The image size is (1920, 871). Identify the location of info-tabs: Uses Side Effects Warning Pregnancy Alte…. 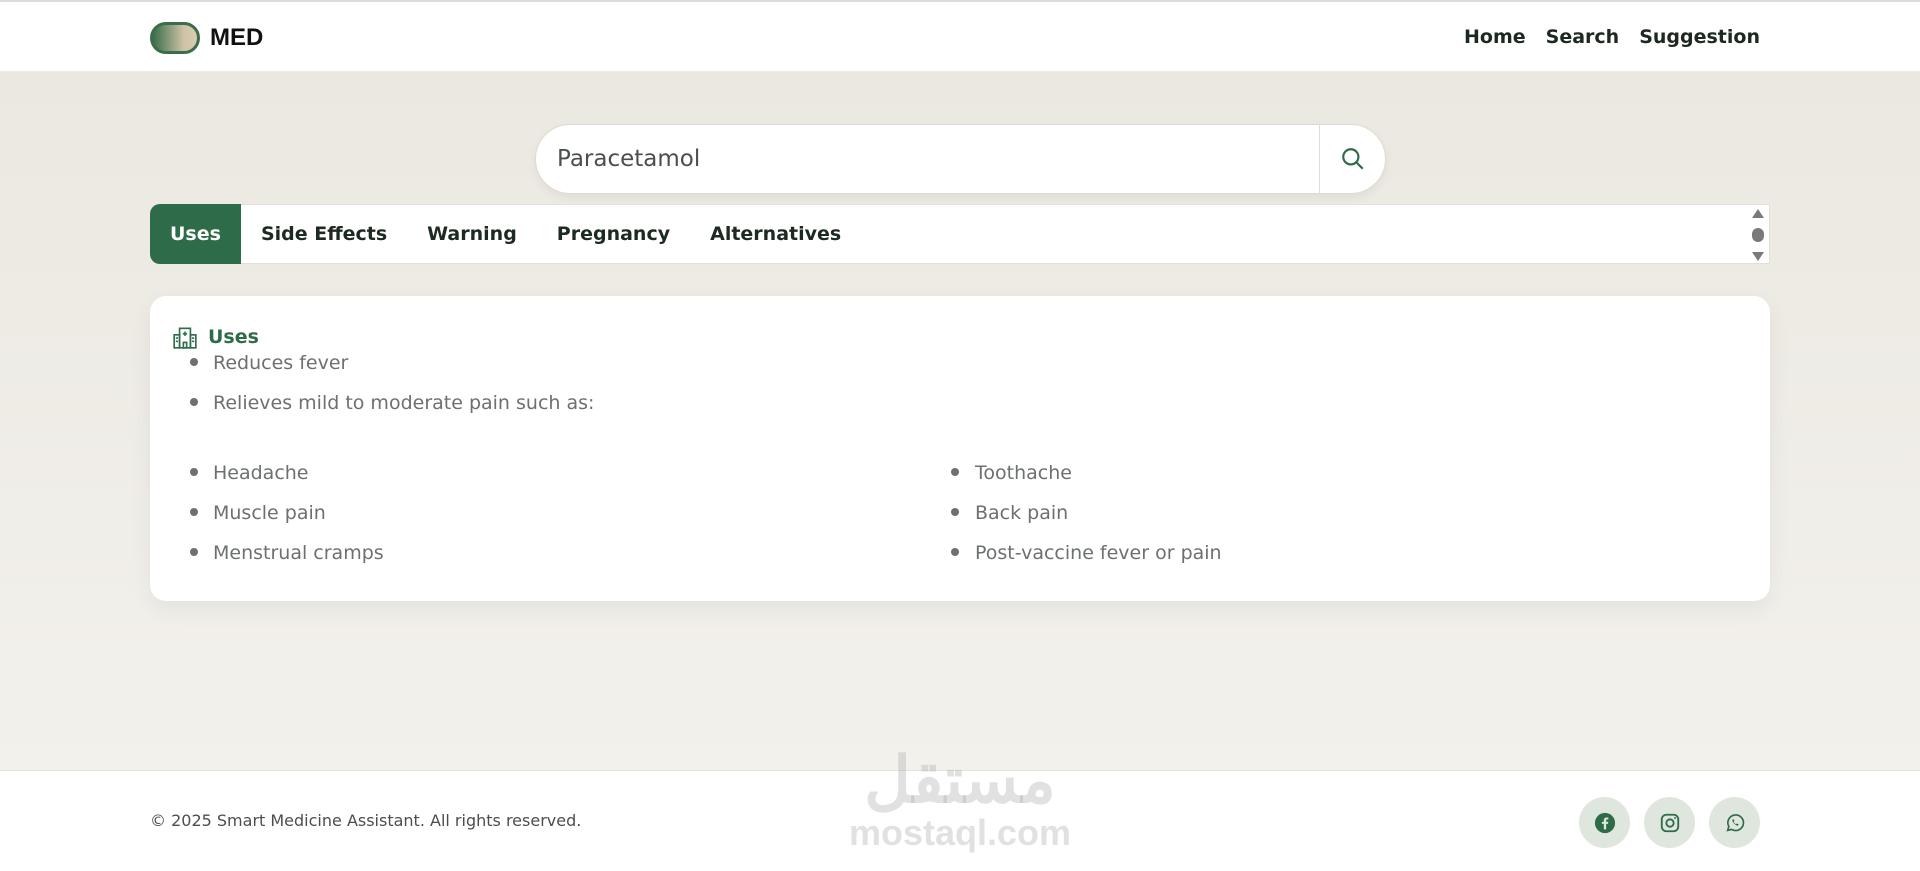
(960, 234).